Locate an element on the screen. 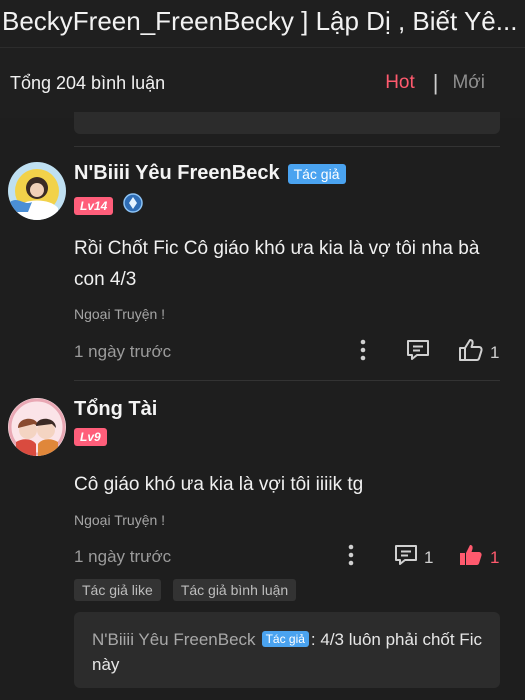 The height and width of the screenshot is (700, 525). sort-hot-tab: Hot is located at coordinates (400, 83).